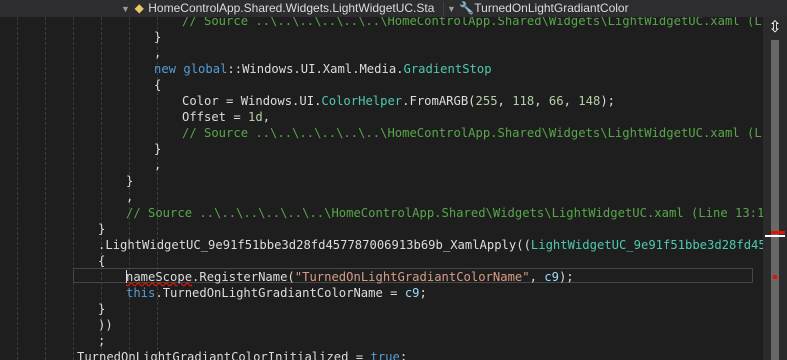  What do you see at coordinates (551, 8) in the screenshot?
I see `member-dropdown-label: TurnedOnLightGradiantColor` at bounding box center [551, 8].